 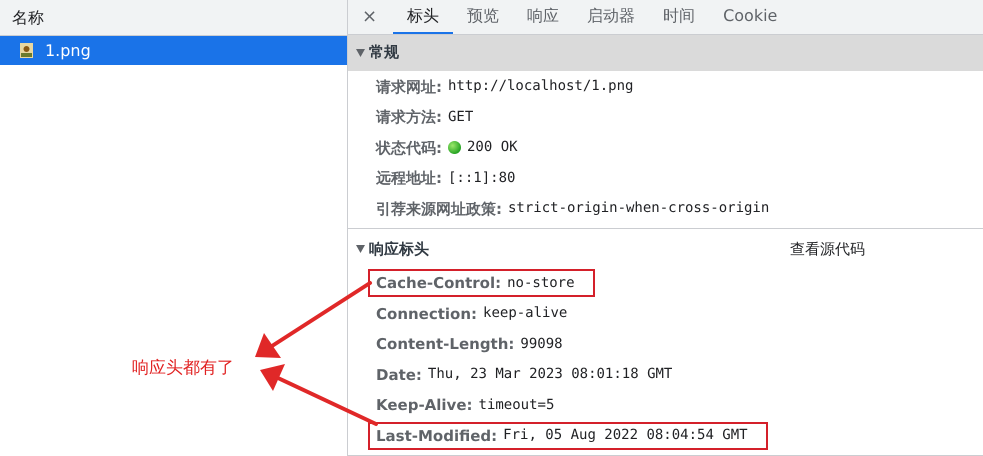 I want to click on view-source-link: 查看源代码, so click(x=827, y=249).